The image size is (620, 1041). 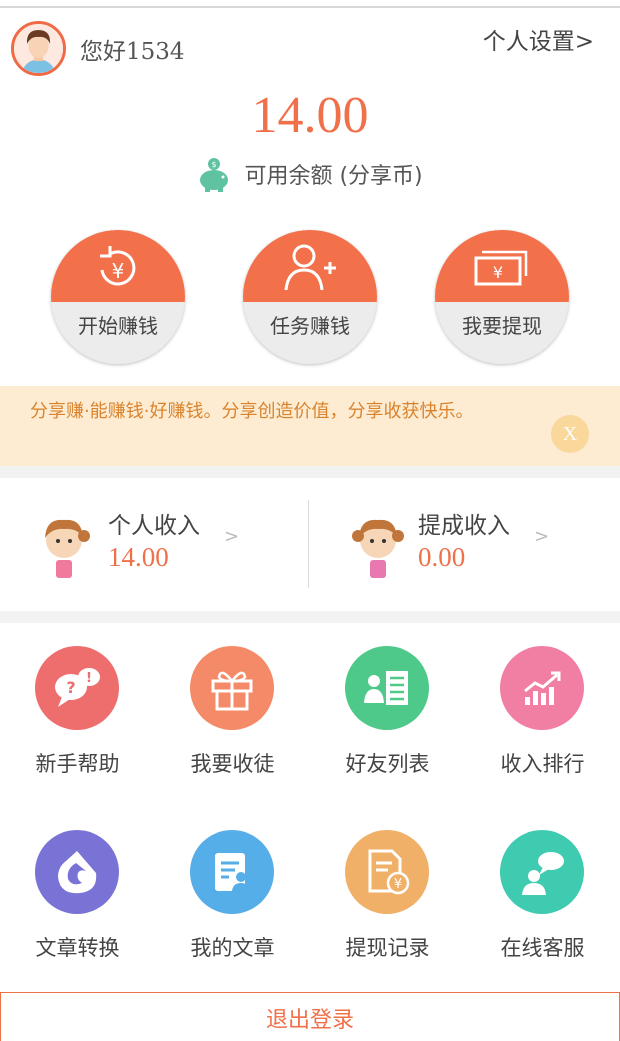 What do you see at coordinates (232, 764) in the screenshot?
I see `grid-label: 我要收徒` at bounding box center [232, 764].